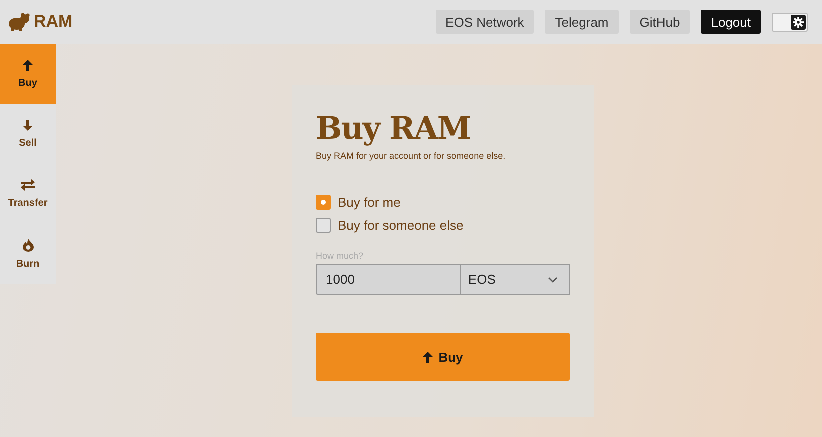 The height and width of the screenshot is (437, 822). What do you see at coordinates (394, 129) in the screenshot?
I see `page-title: Buy RAM` at bounding box center [394, 129].